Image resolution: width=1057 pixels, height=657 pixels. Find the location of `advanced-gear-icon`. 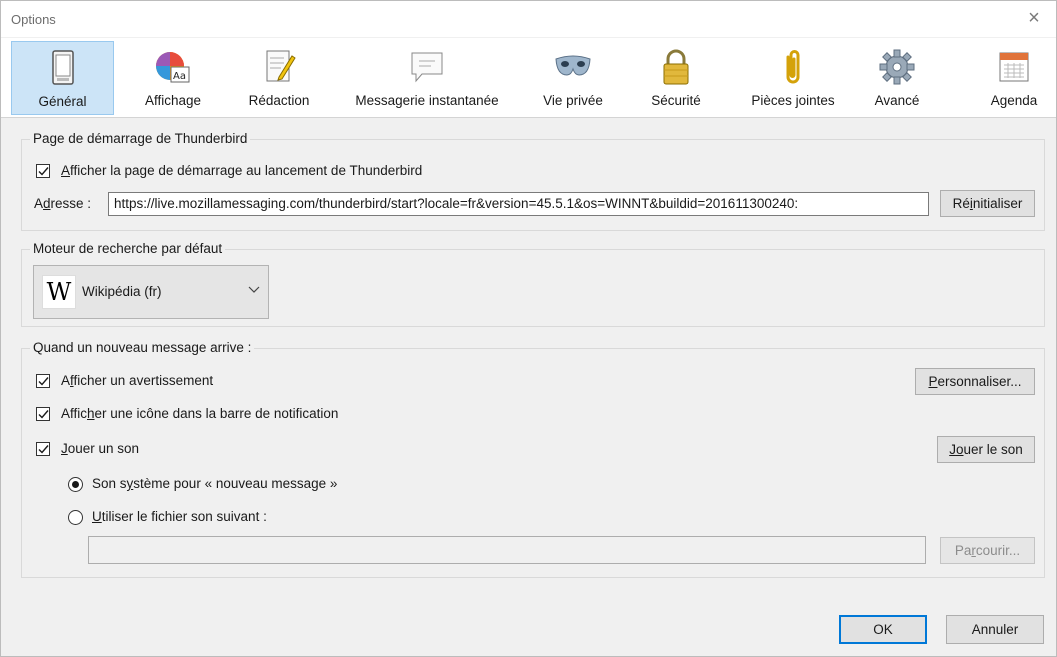

advanced-gear-icon is located at coordinates (897, 67).